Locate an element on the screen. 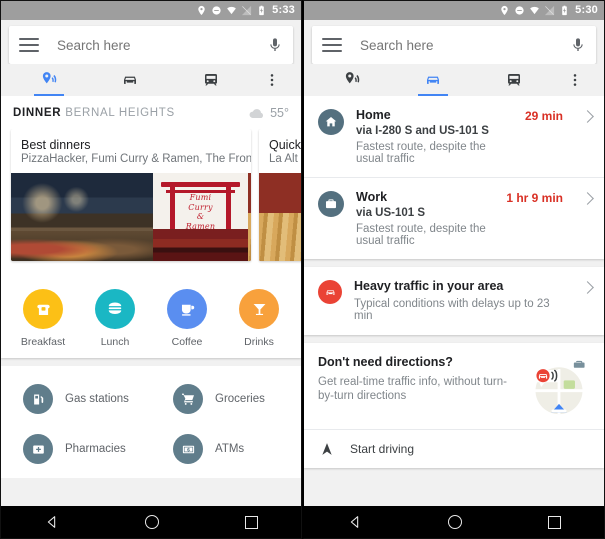 The width and height of the screenshot is (605, 539). category-lunch: Lunch is located at coordinates (115, 318).